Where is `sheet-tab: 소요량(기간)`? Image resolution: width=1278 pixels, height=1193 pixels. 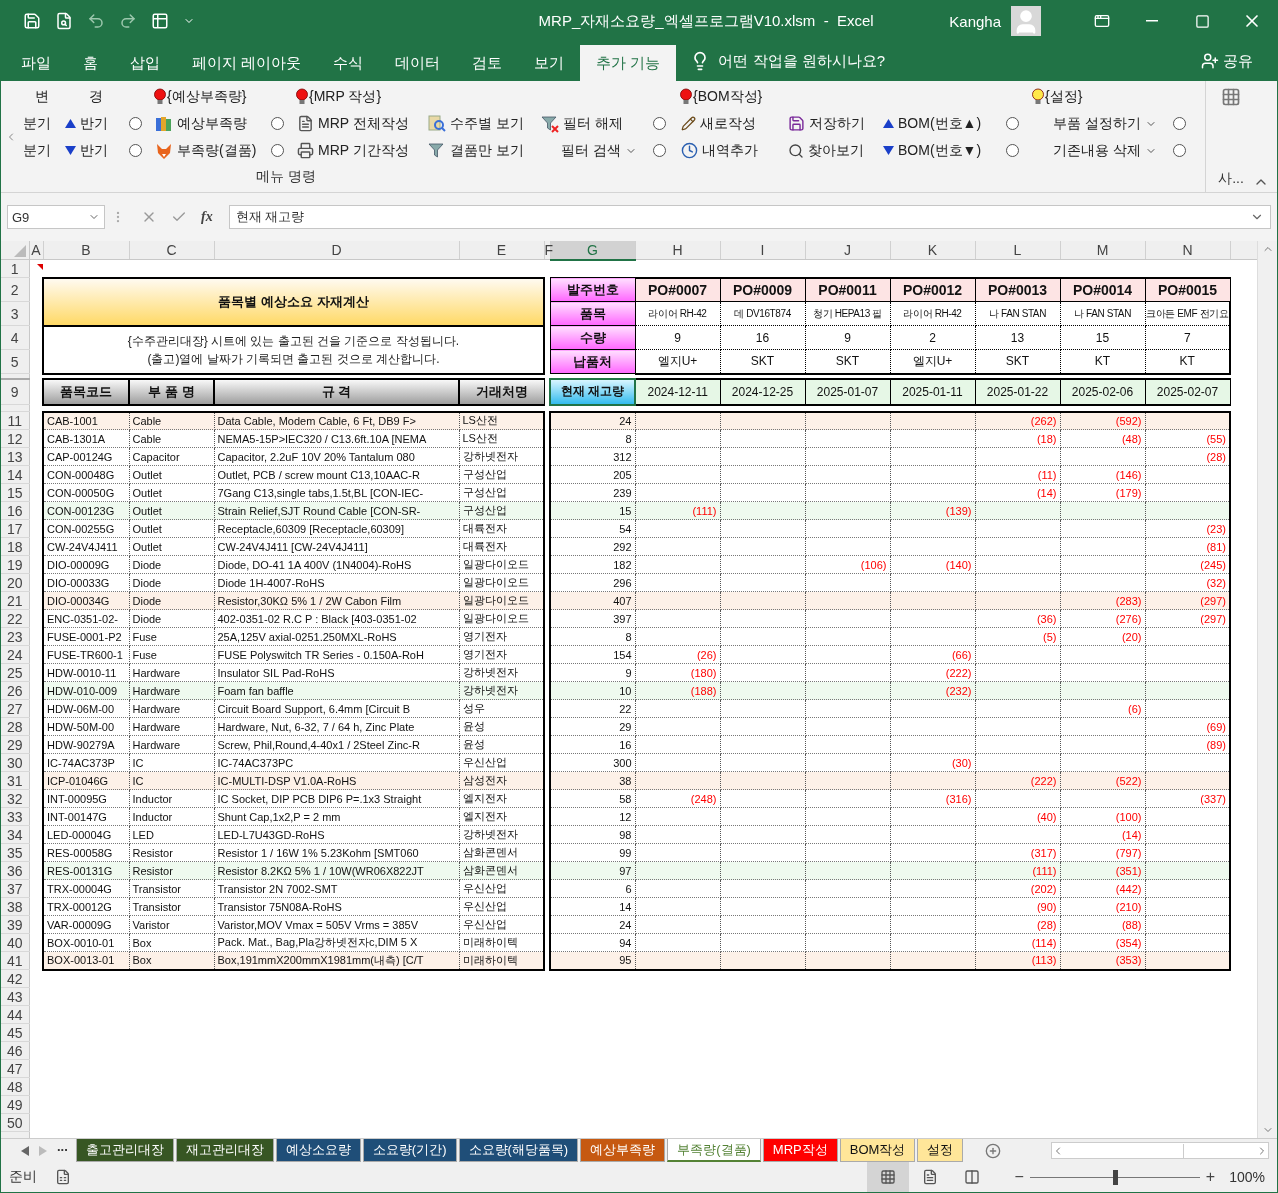 sheet-tab: 소요량(기간) is located at coordinates (409, 1150).